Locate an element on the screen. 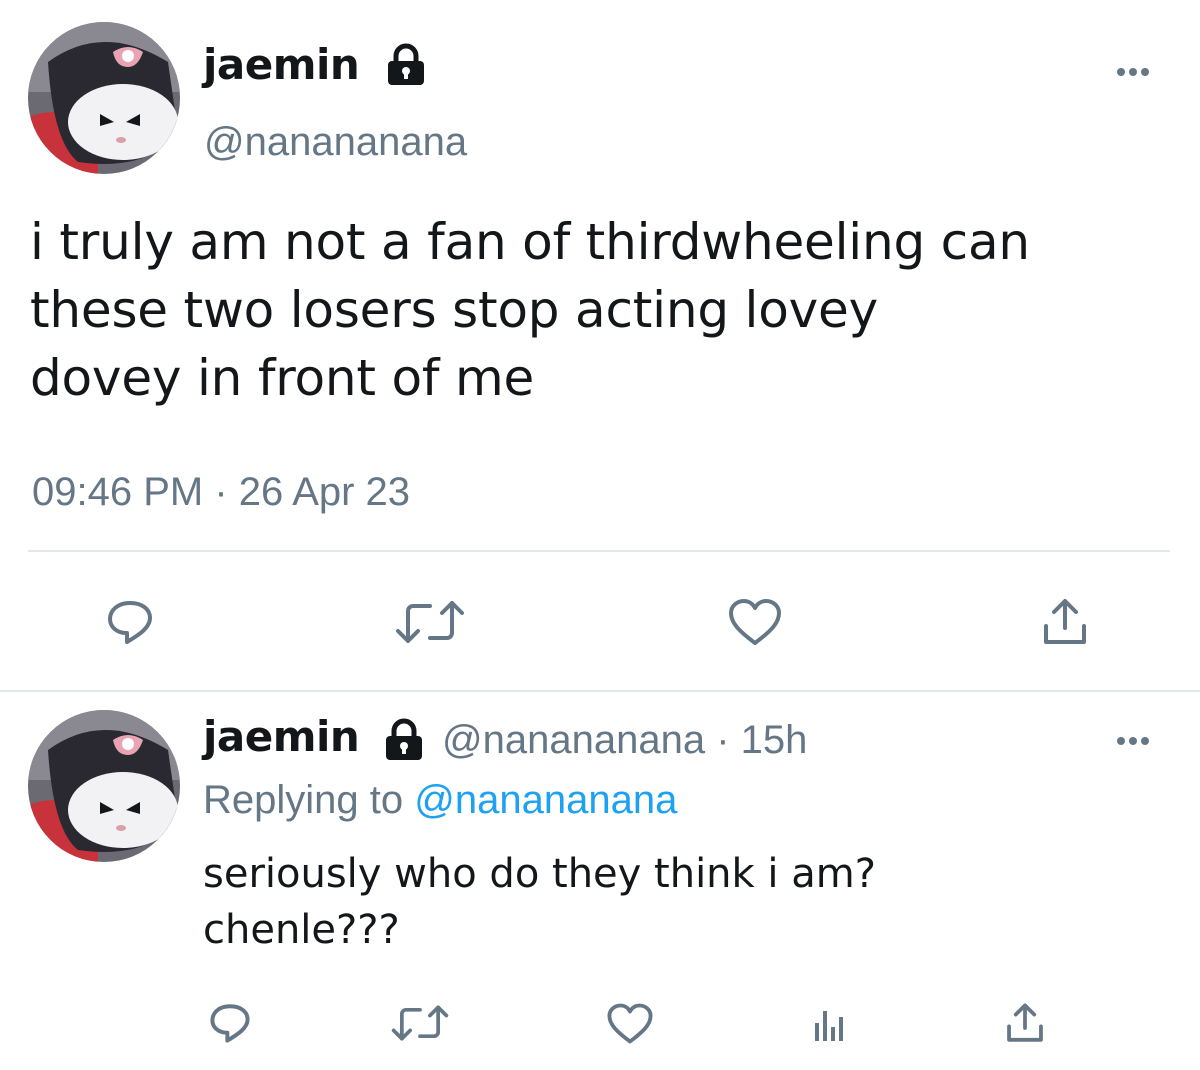 The height and width of the screenshot is (1070, 1200). analytics-icon is located at coordinates (829, 1026).